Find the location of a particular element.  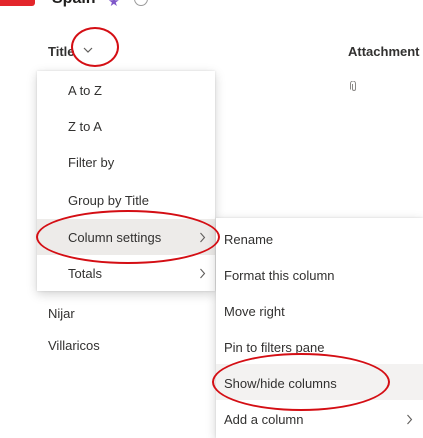

chevron-down-icon is located at coordinates (88, 50).